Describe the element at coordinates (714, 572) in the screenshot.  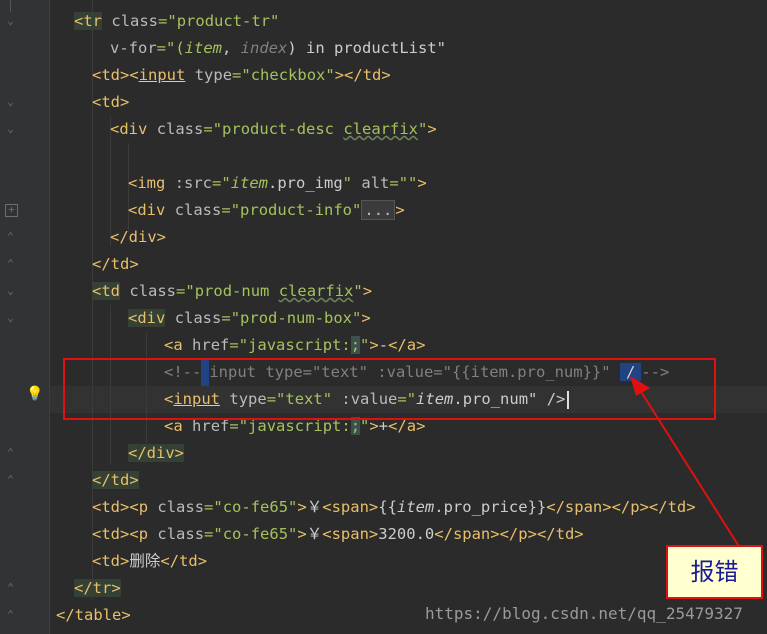
I see `error-callout: 报错` at that location.